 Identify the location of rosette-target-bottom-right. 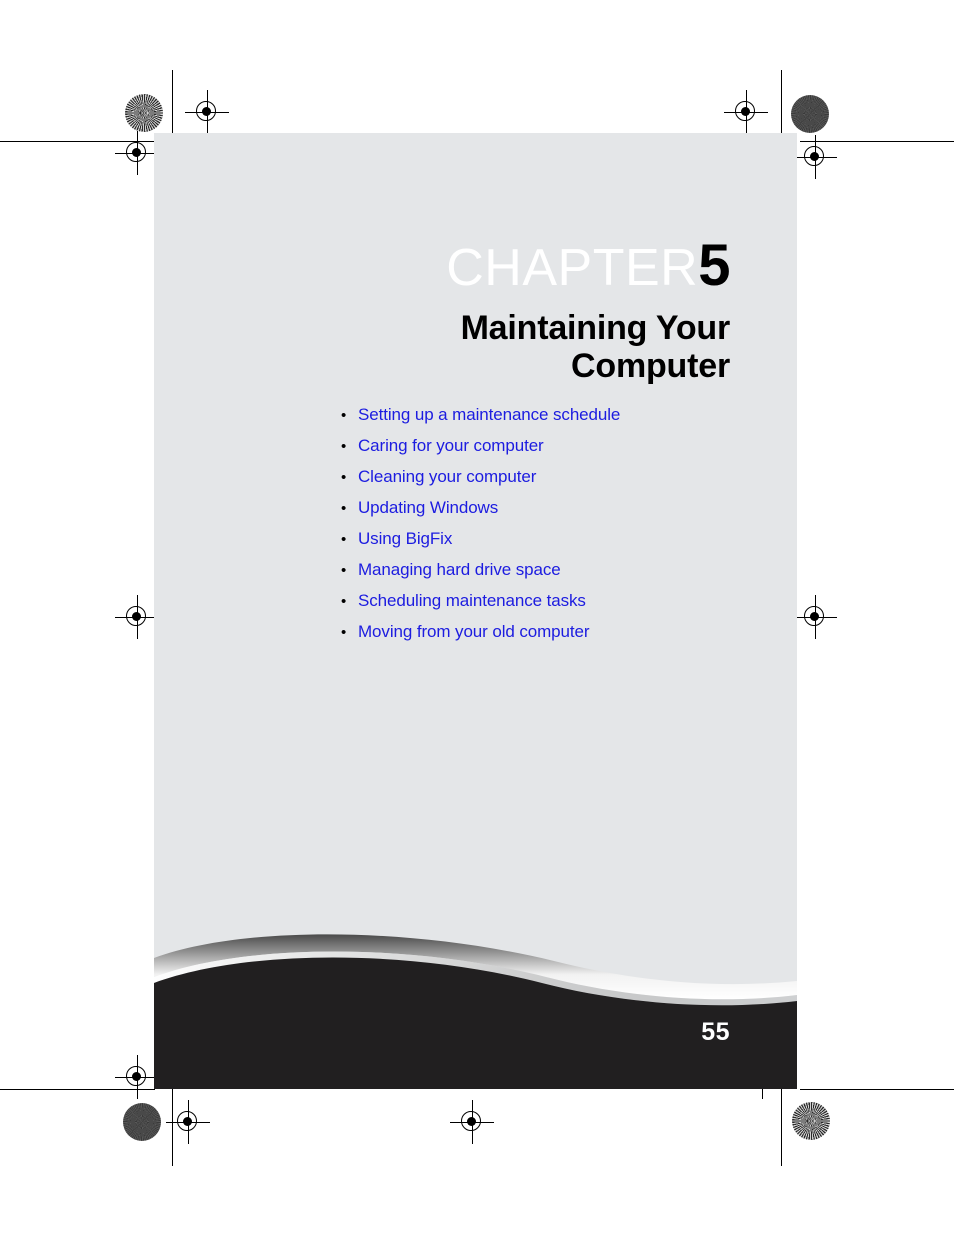
(811, 1121).